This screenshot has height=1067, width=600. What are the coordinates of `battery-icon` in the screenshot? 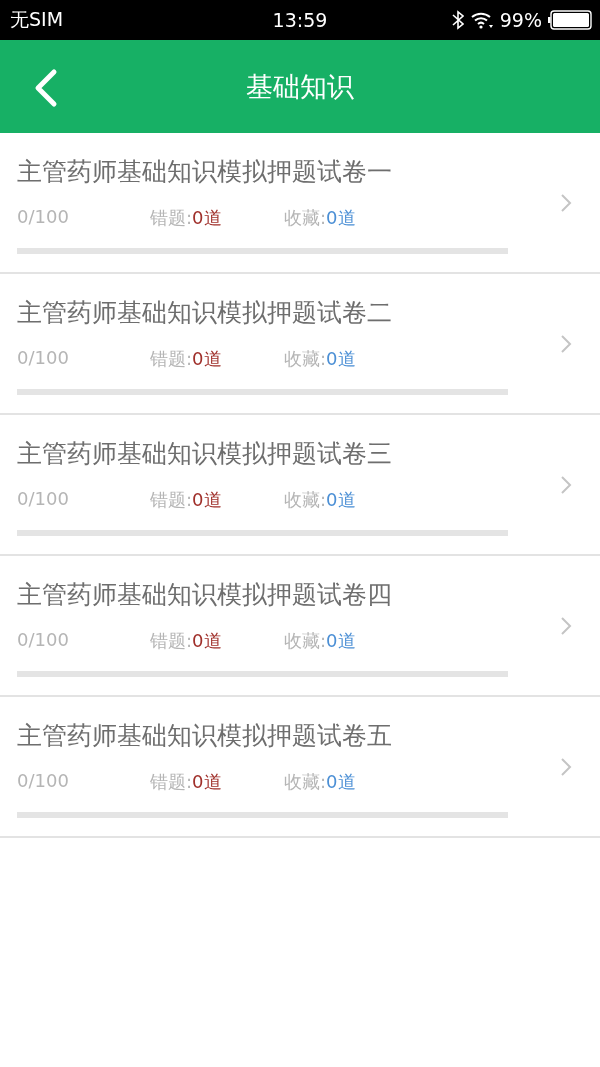 It's located at (570, 20).